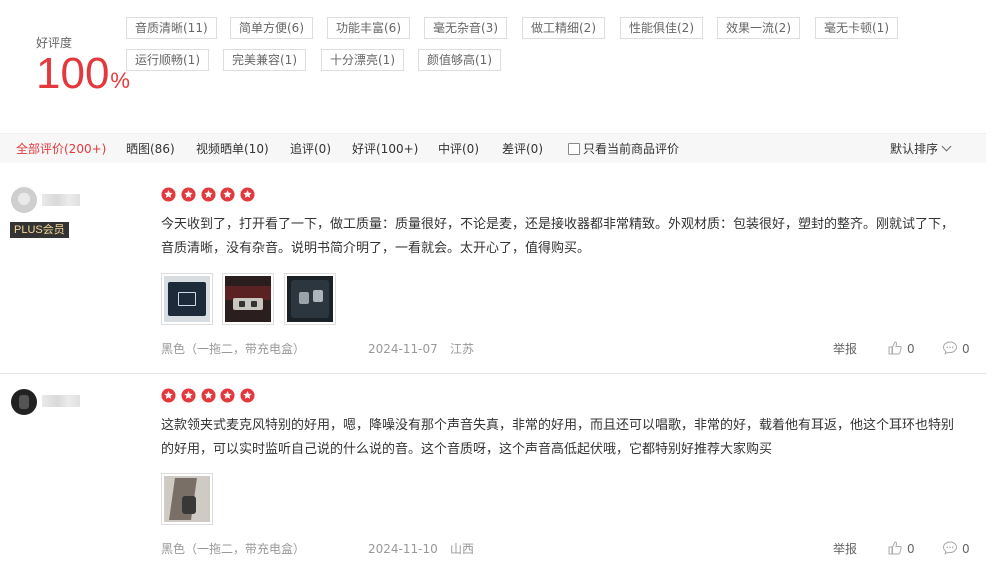  I want to click on only-current-label: 只看当前商品评价, so click(631, 149).